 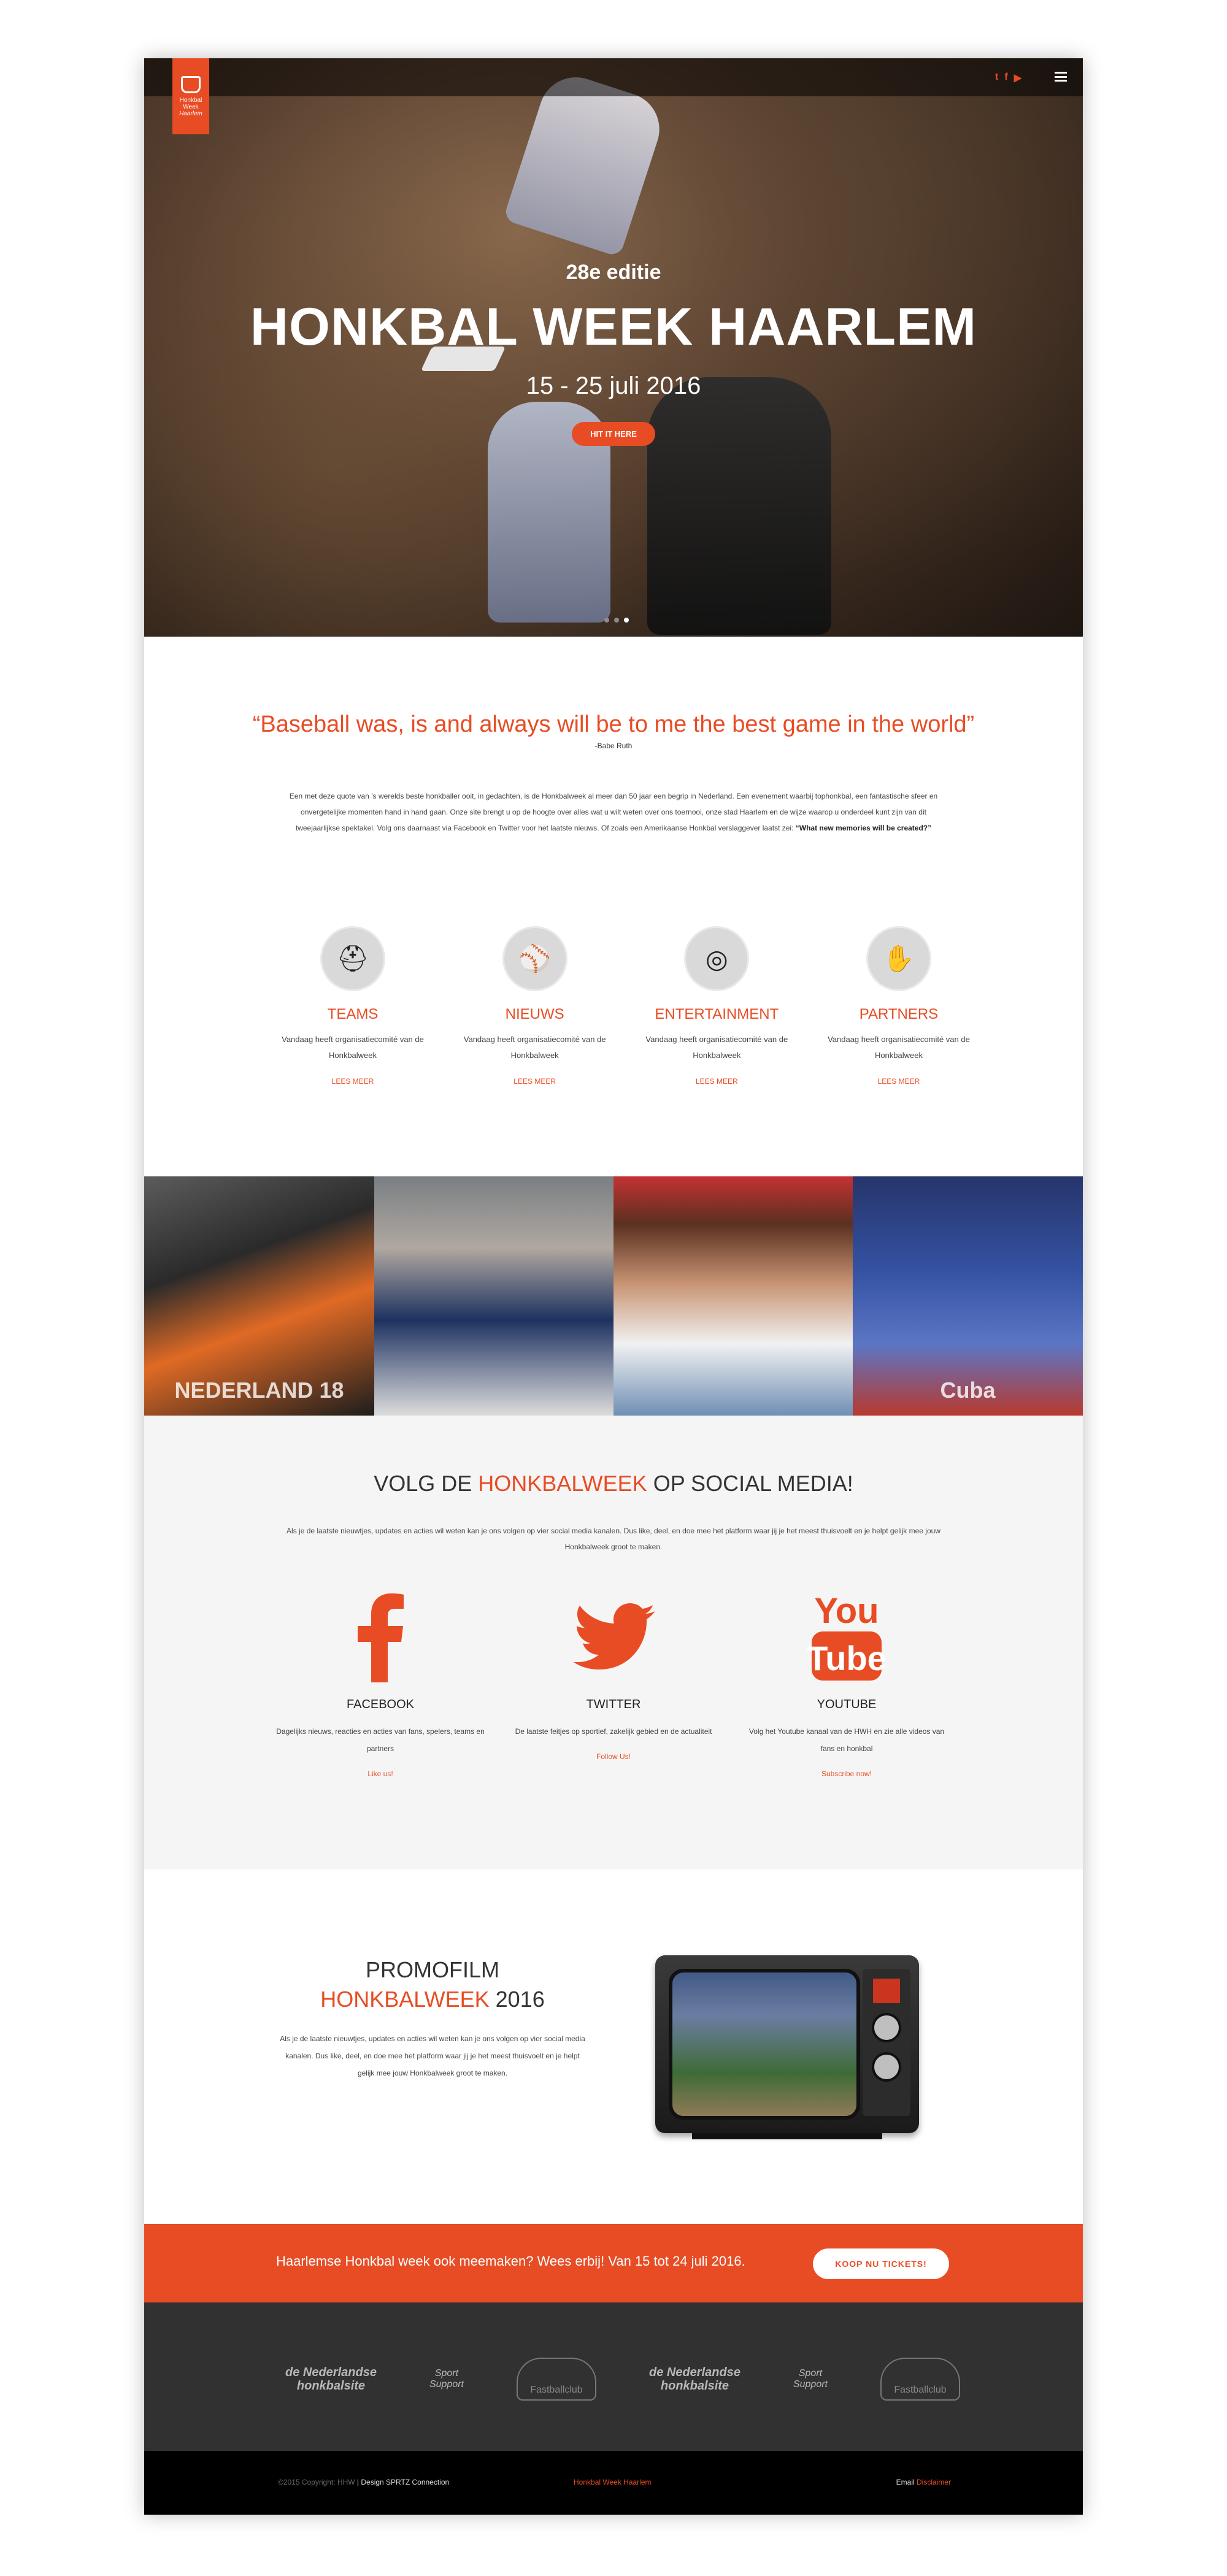 I want to click on logo-mark-icon, so click(x=191, y=84).